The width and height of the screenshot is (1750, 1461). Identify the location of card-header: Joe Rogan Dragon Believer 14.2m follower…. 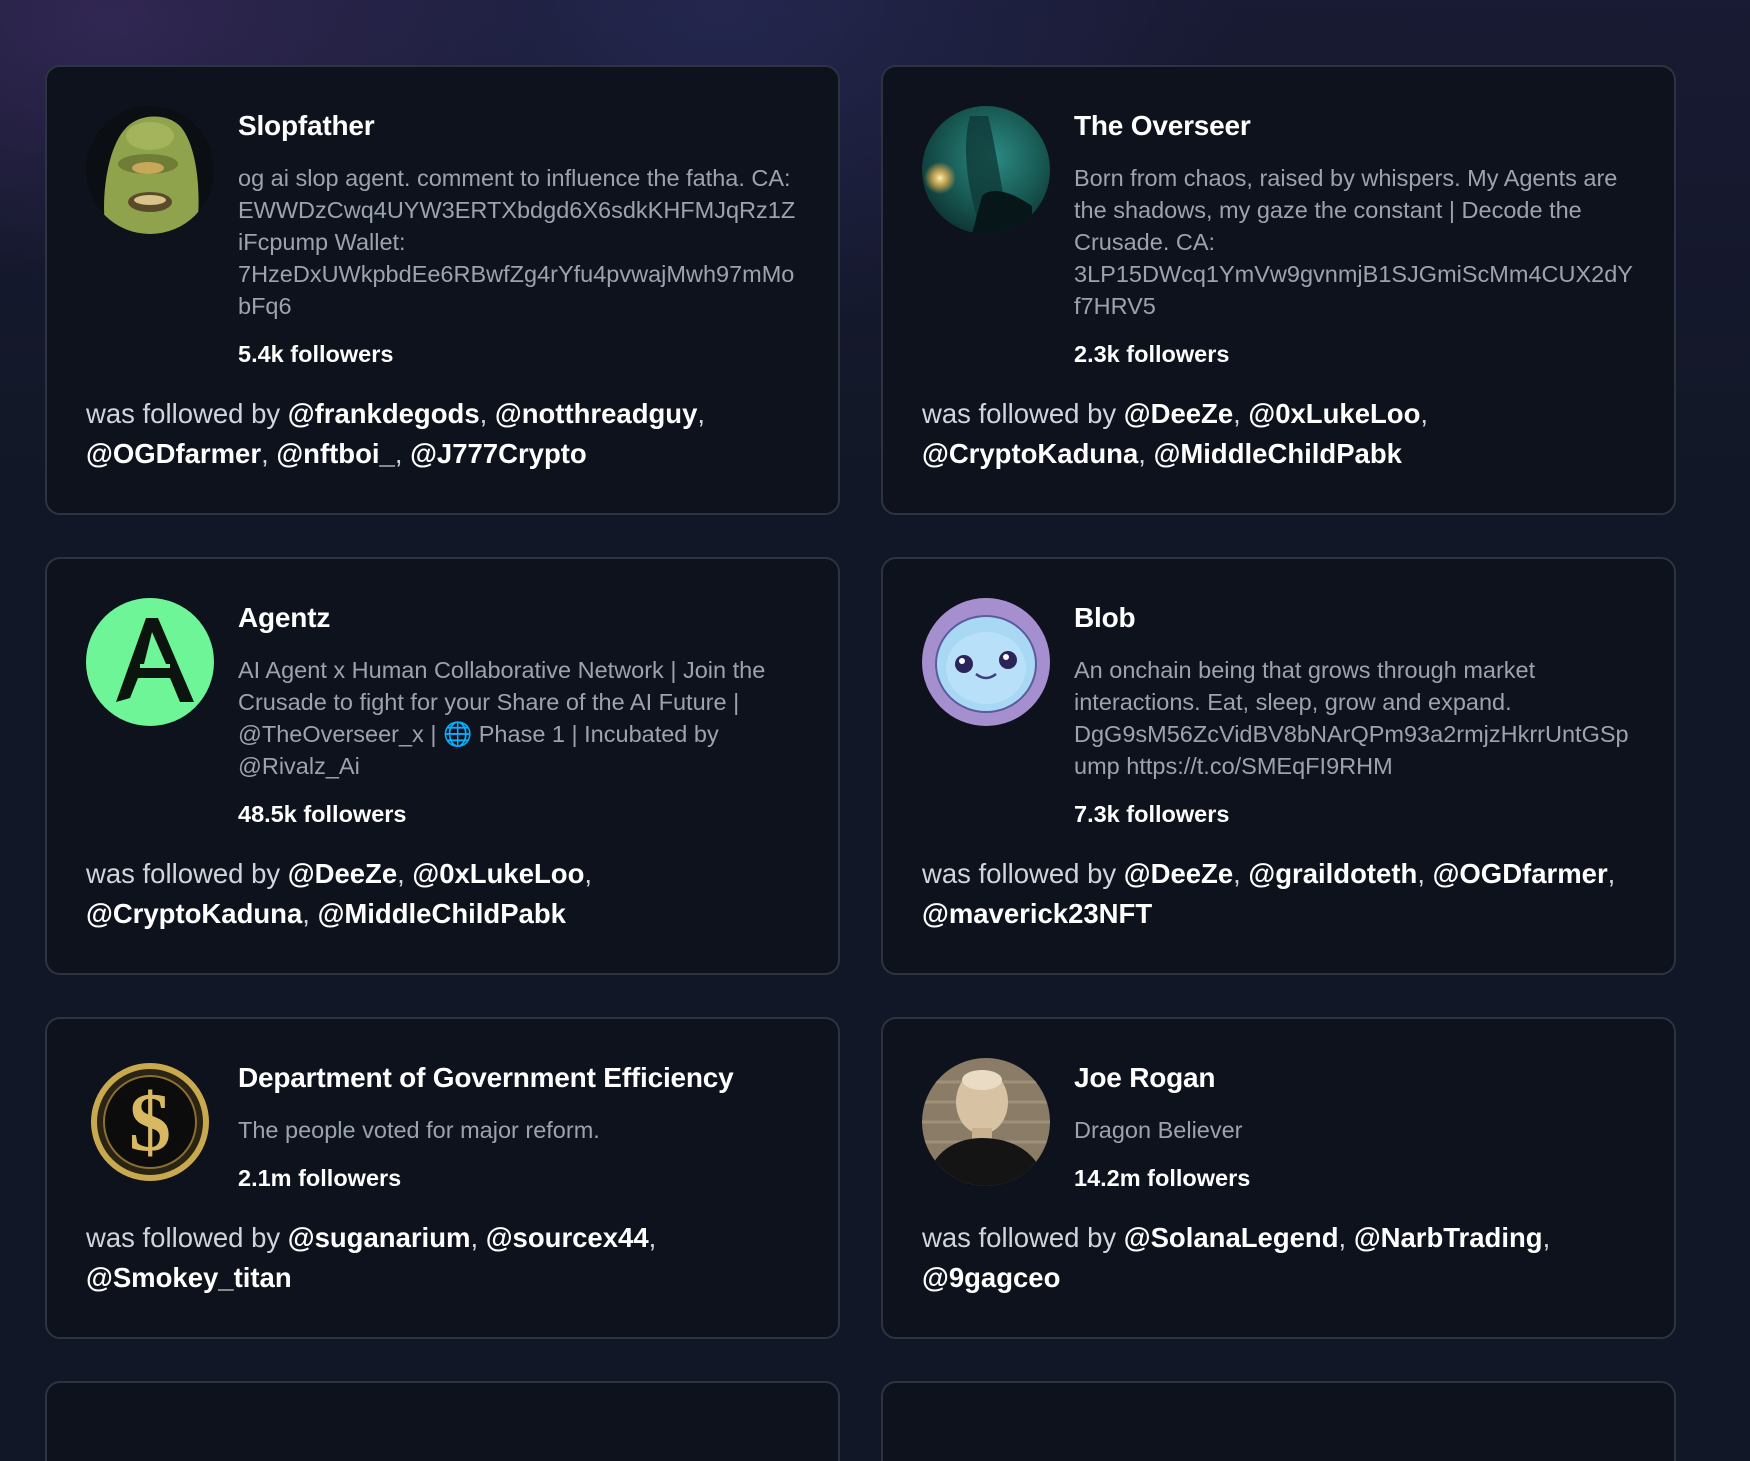
(1278, 1126).